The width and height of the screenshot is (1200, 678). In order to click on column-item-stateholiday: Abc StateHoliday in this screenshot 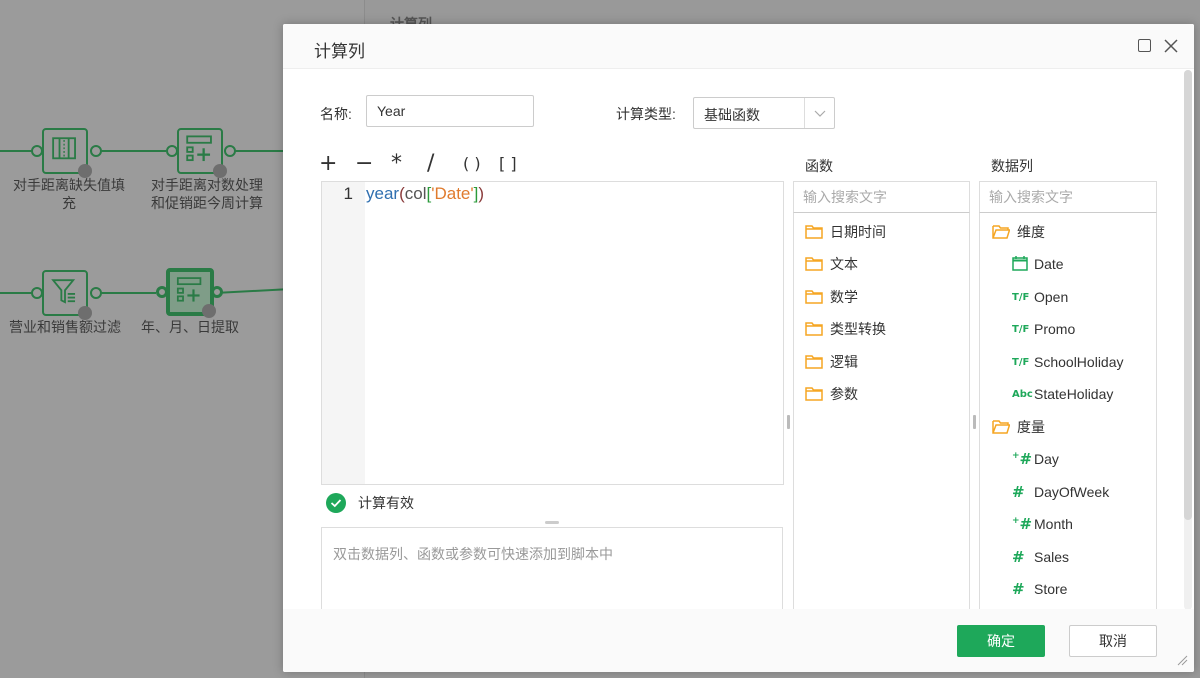, I will do `click(1062, 394)`.